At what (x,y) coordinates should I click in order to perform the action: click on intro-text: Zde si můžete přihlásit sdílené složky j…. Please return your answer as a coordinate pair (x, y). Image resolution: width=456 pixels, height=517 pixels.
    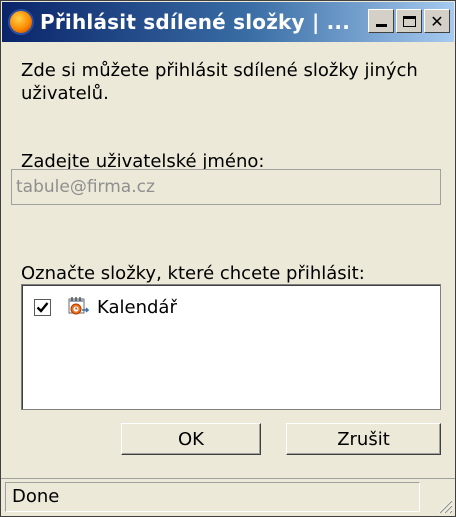
    Looking at the image, I should click on (219, 82).